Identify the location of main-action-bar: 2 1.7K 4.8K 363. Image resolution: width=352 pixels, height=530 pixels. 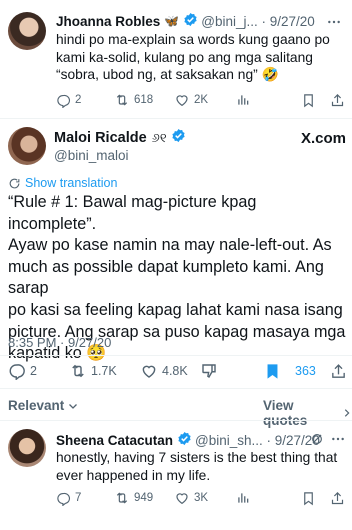
(178, 371).